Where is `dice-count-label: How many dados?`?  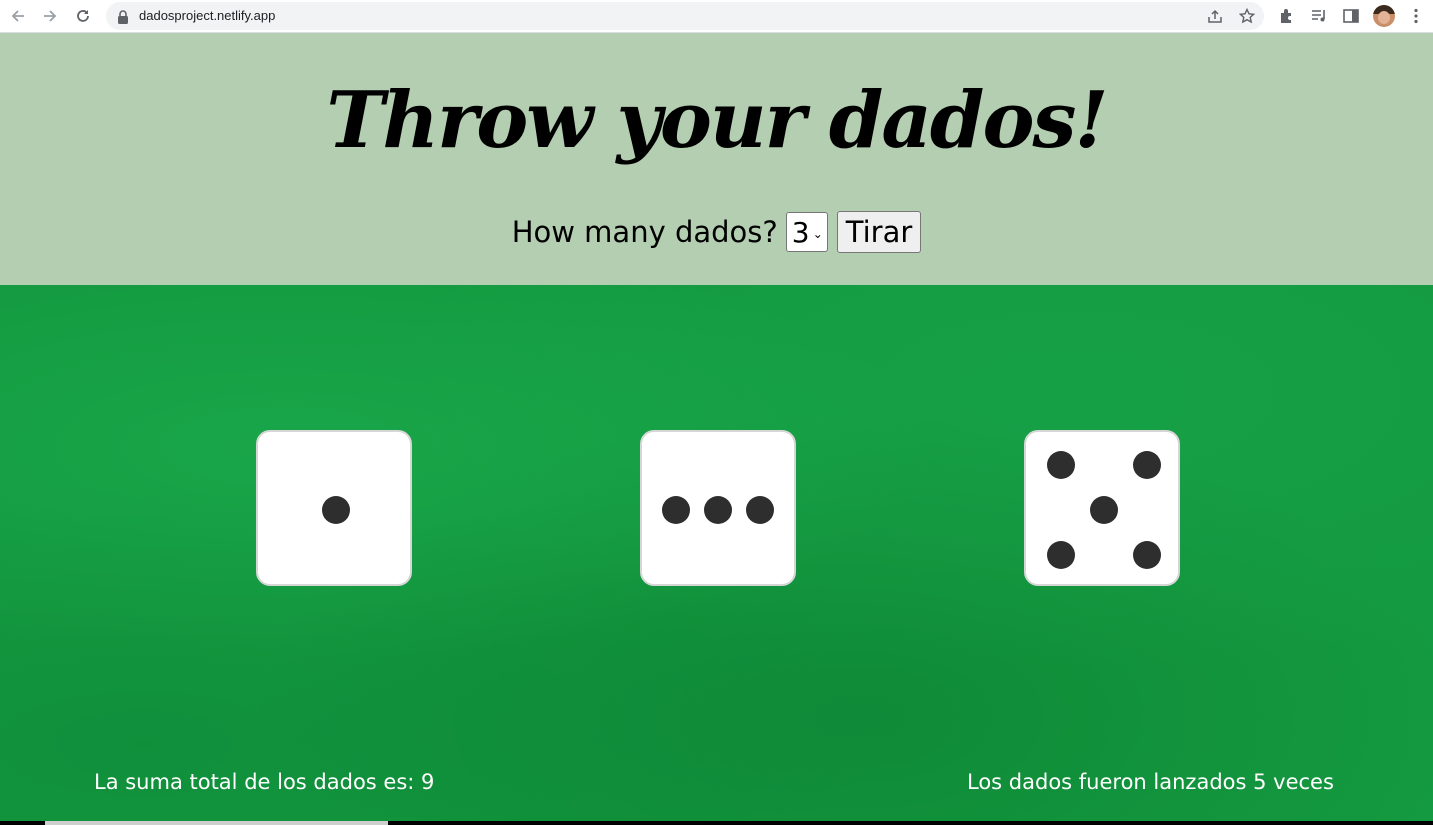
dice-count-label: How many dados? is located at coordinates (644, 232).